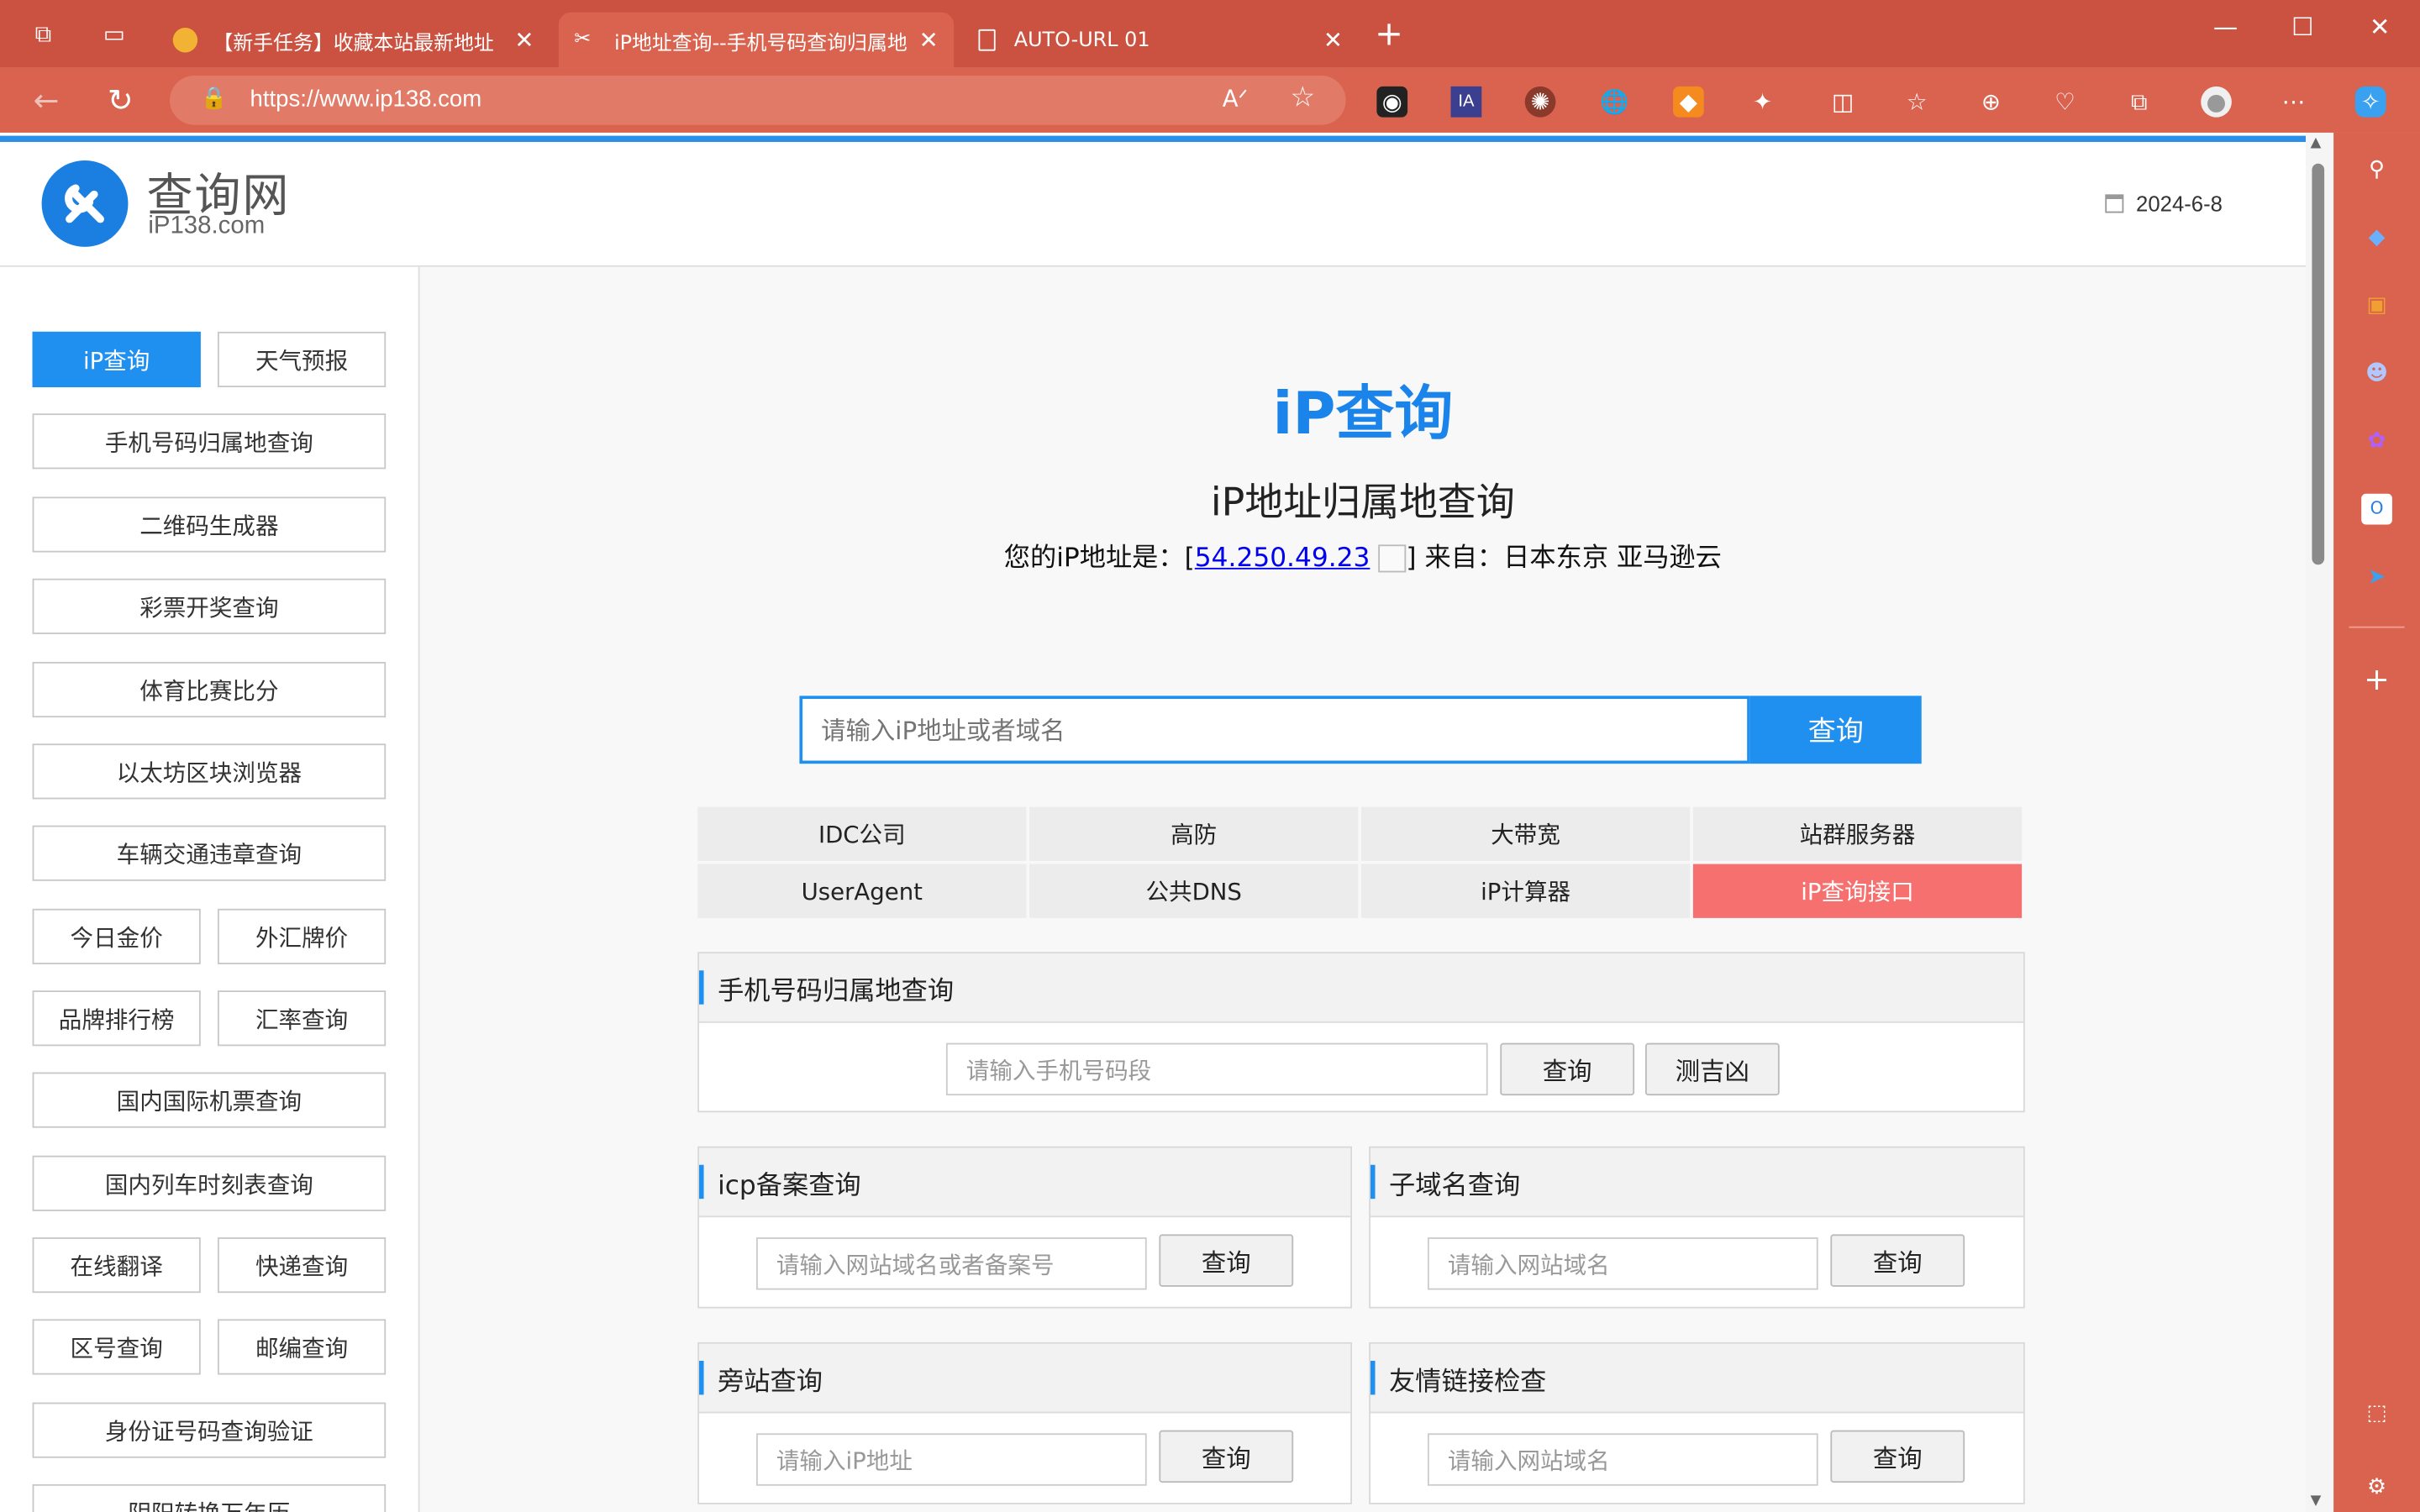 The width and height of the screenshot is (2420, 1512). What do you see at coordinates (2376, 305) in the screenshot?
I see `toolbox-icon: ▣` at bounding box center [2376, 305].